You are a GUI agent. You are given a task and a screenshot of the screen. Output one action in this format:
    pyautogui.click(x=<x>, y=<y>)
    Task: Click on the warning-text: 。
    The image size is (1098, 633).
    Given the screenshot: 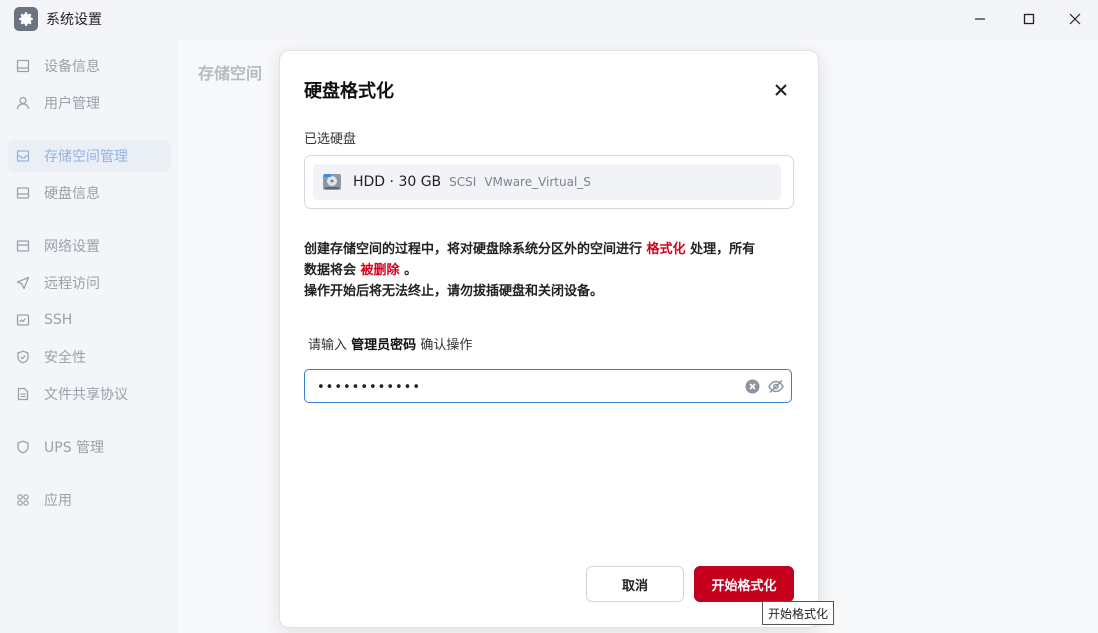 What is the action you would take?
    pyautogui.click(x=411, y=270)
    